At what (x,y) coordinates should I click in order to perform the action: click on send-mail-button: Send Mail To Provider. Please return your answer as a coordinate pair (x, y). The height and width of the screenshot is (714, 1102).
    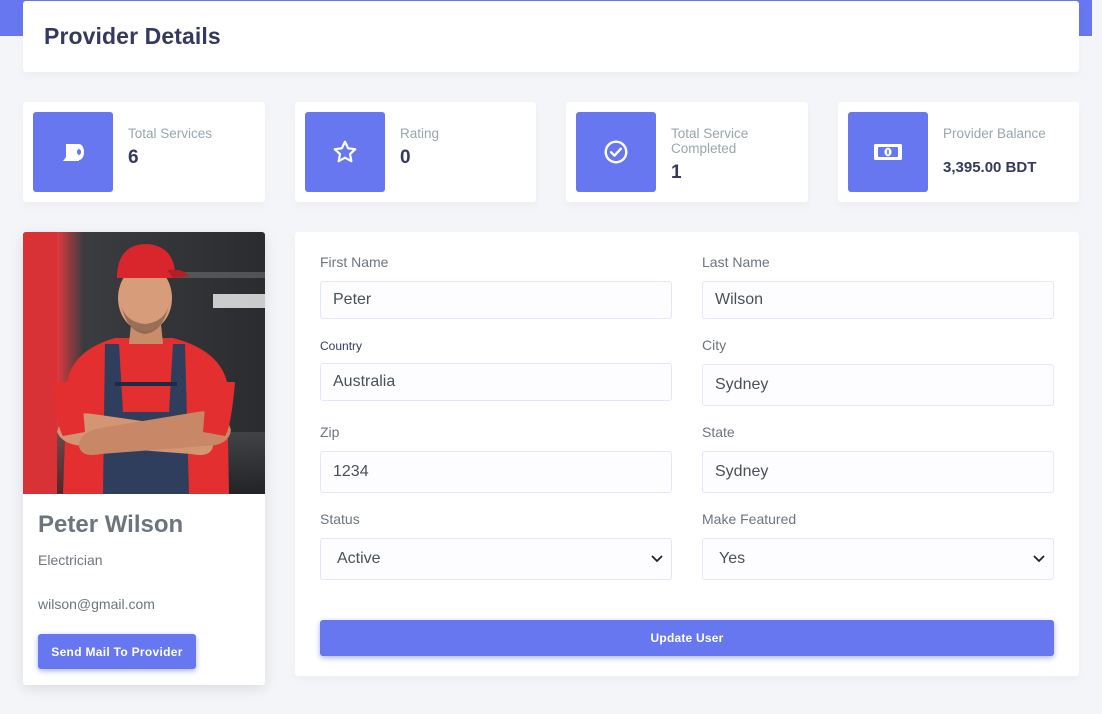
    Looking at the image, I should click on (117, 651).